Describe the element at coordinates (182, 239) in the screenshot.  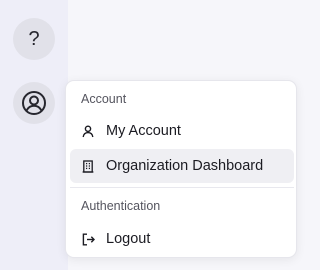
I see `menu-item-logout: Logout` at that location.